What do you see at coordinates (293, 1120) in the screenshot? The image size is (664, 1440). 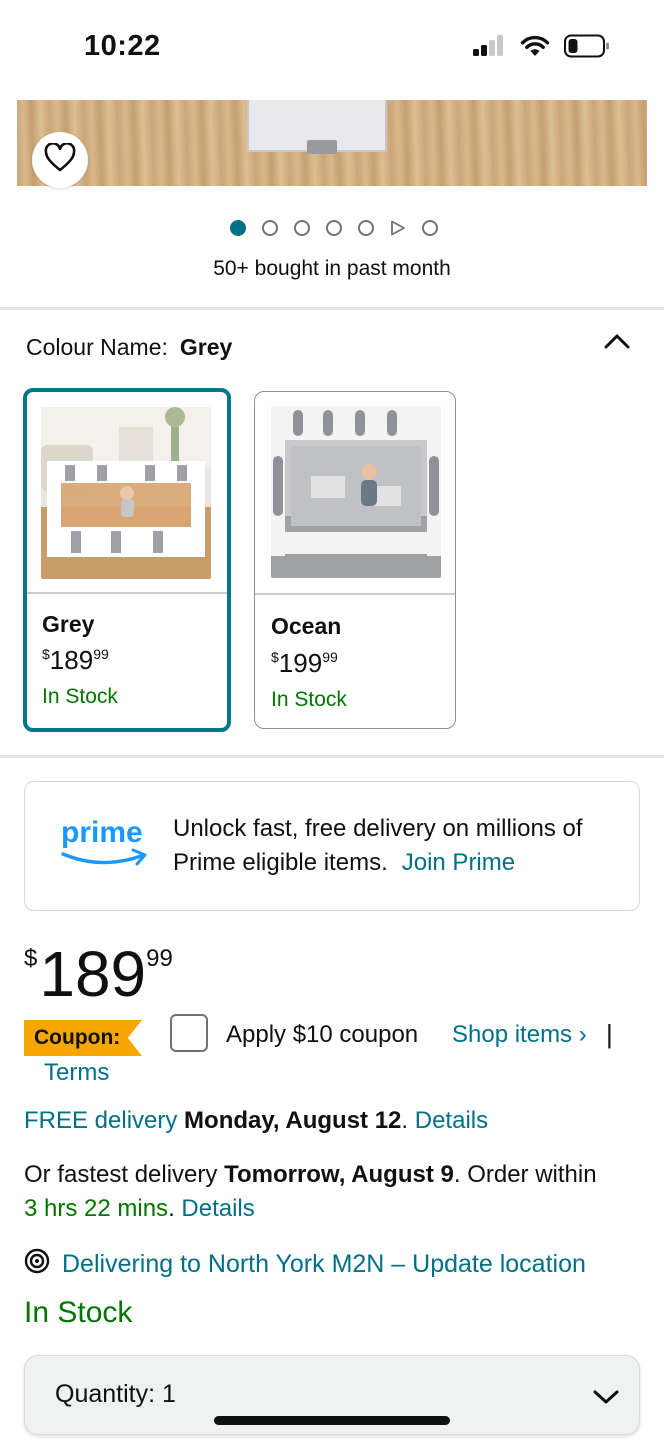 I see `free-delivery-date: Monday, August 12` at bounding box center [293, 1120].